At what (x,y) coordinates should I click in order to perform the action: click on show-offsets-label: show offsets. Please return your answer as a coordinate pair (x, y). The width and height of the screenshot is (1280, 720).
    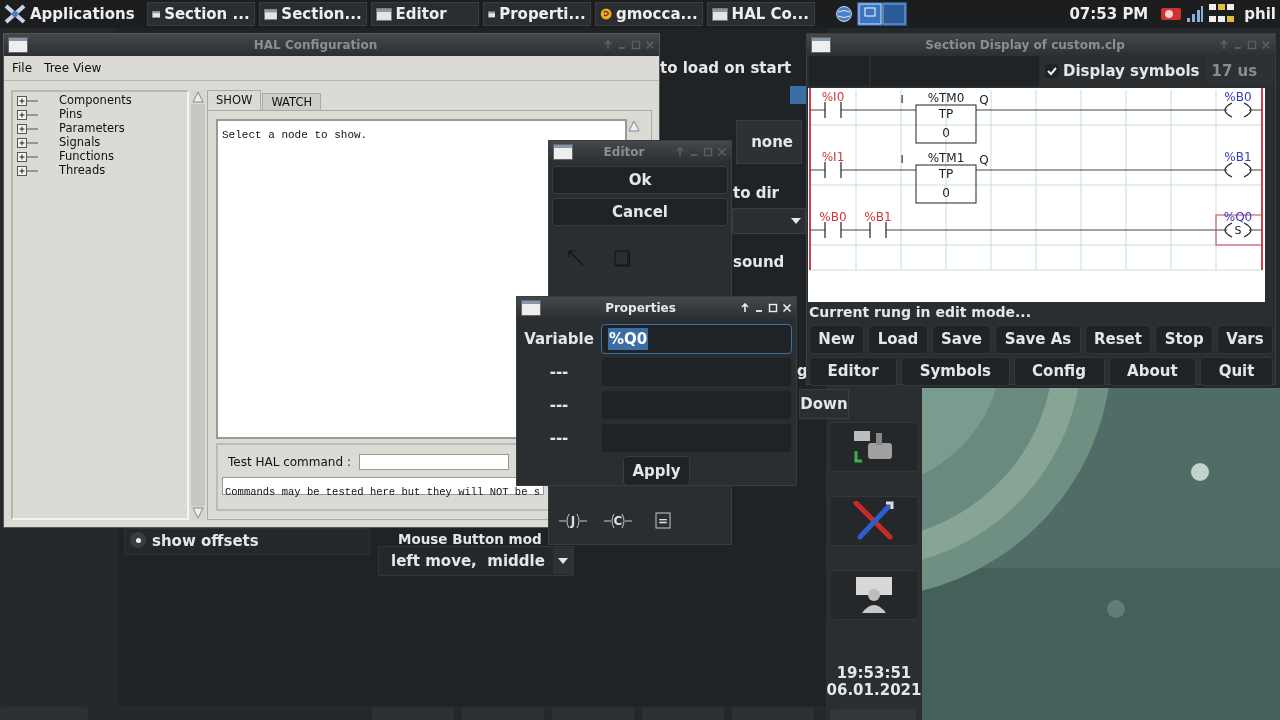
    Looking at the image, I should click on (205, 541).